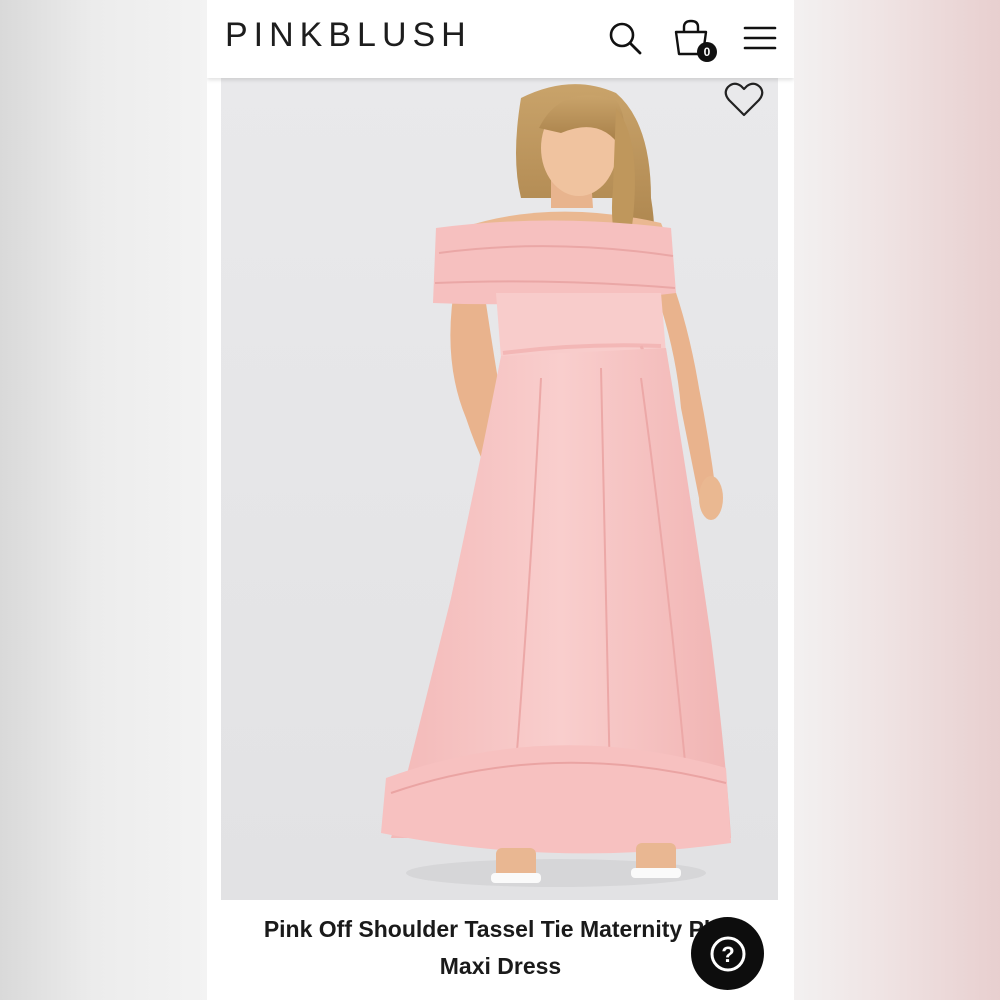 This screenshot has height=1000, width=1000. What do you see at coordinates (707, 52) in the screenshot?
I see `cart-count-badge: 0` at bounding box center [707, 52].